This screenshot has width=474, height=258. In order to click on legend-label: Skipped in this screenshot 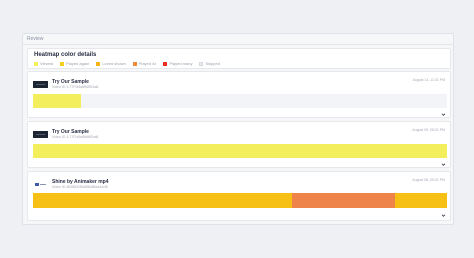, I will do `click(212, 63)`.